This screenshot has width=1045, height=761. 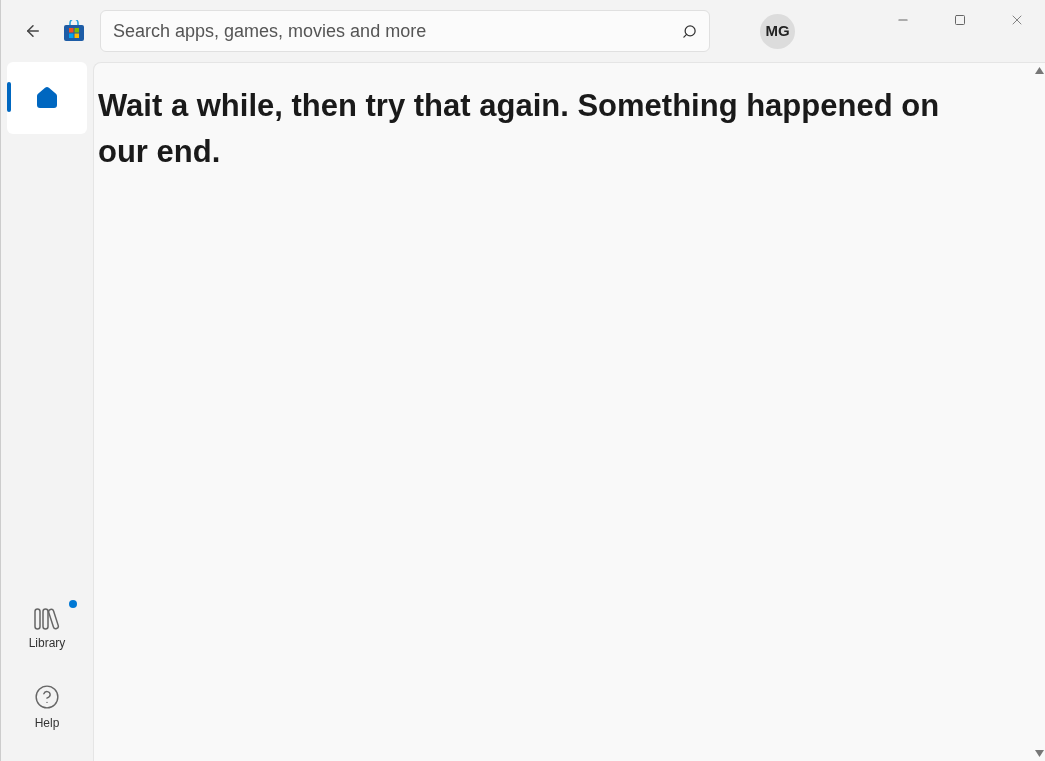 What do you see at coordinates (777, 31) in the screenshot?
I see `account-avatar: MG` at bounding box center [777, 31].